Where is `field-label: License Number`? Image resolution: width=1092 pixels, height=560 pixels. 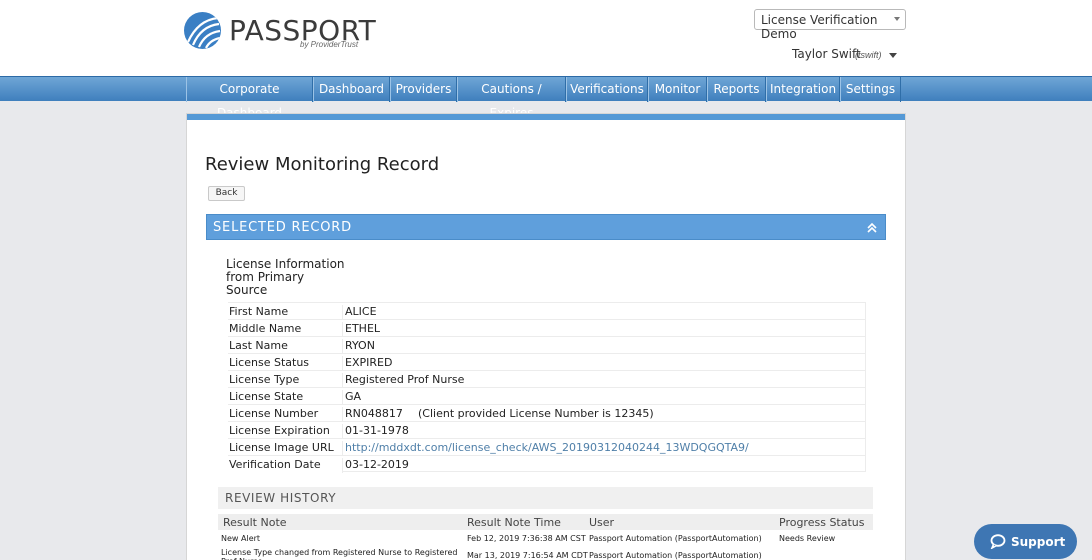
field-label: License Number is located at coordinates (285, 414).